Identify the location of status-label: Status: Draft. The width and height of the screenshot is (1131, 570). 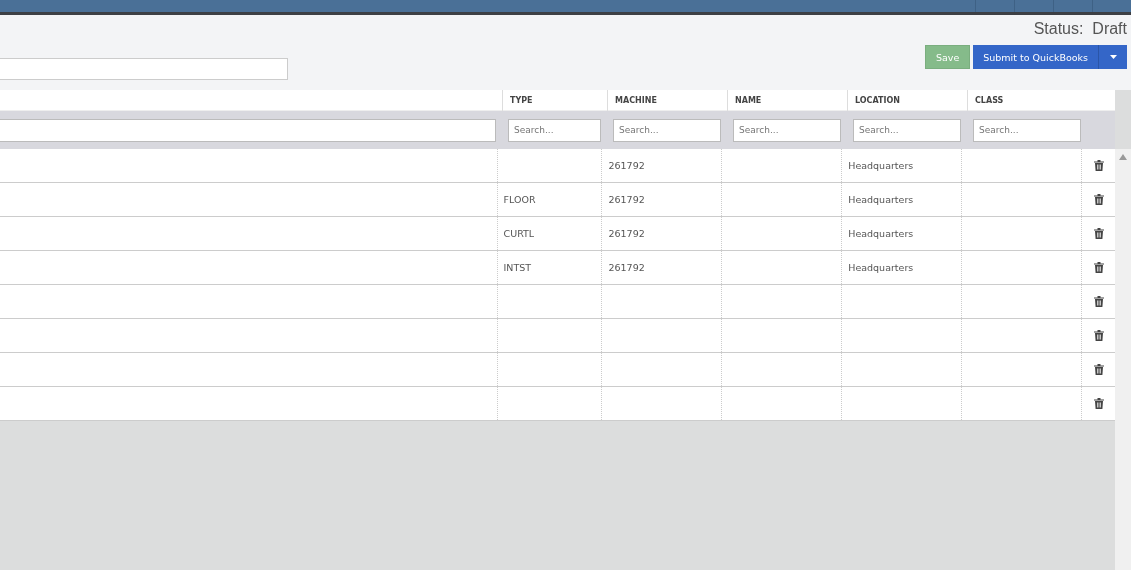
(1080, 29).